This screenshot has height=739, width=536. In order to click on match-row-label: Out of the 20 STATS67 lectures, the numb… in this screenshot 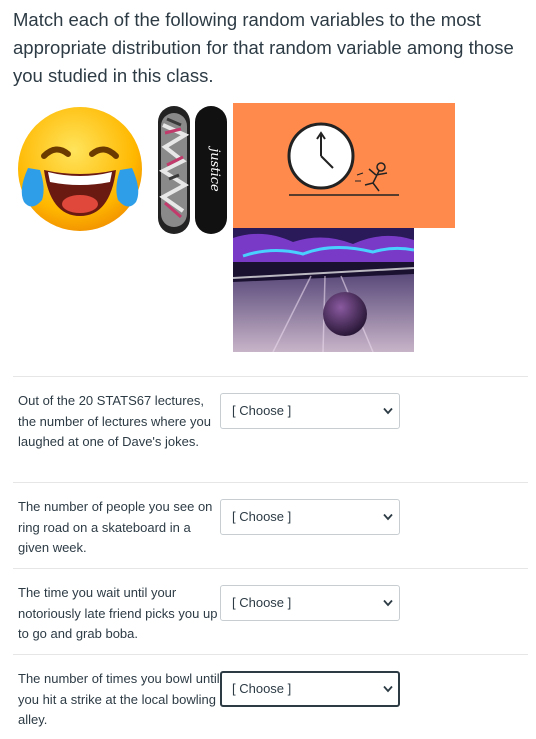, I will do `click(114, 421)`.